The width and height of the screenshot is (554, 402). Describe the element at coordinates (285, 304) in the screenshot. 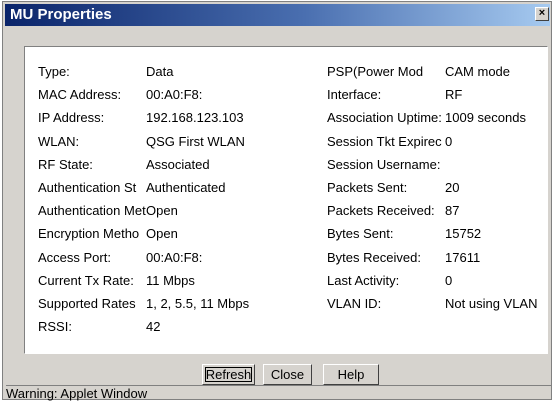

I see `property-row: VLAN ID: Not using VLAN` at that location.